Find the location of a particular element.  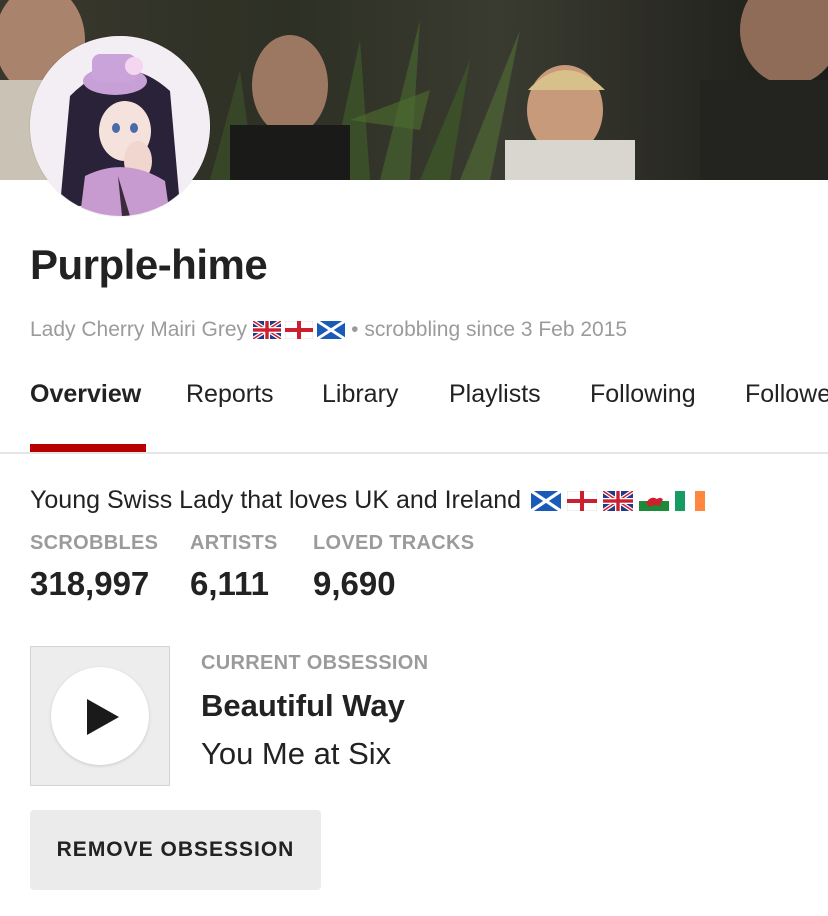

tab-reports: Reports is located at coordinates (230, 394).